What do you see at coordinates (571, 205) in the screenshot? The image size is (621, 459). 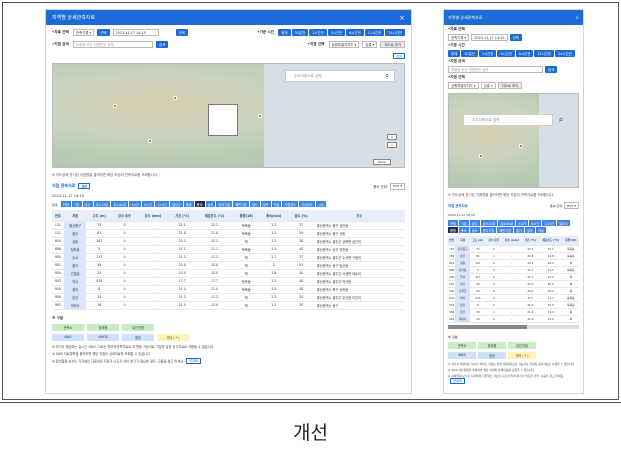 I see `mobile-unit-select: m/s ▾` at bounding box center [571, 205].